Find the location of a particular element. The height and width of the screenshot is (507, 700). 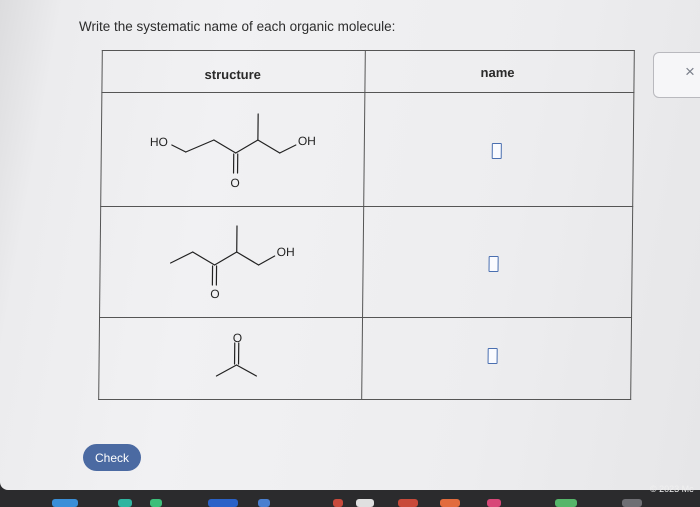

molecule-structure-2: OH O is located at coordinates (234, 257).